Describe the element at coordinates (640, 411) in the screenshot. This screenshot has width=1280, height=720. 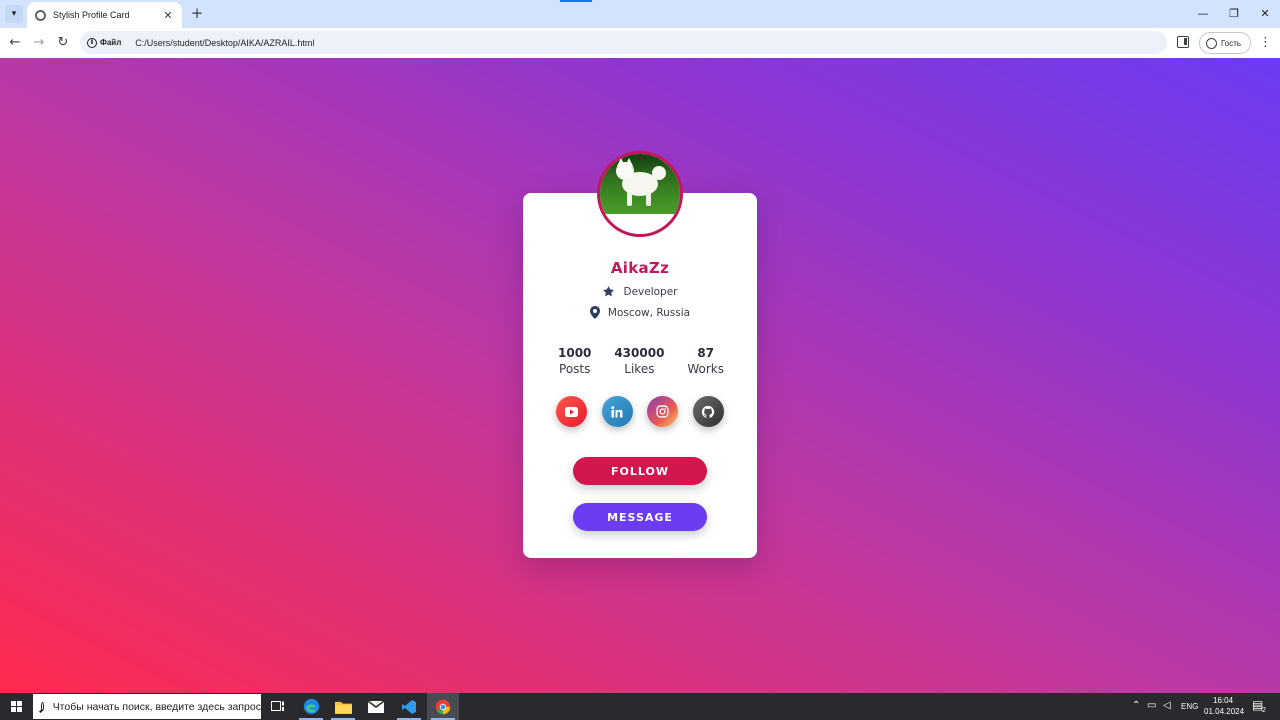
I see `social-links` at that location.